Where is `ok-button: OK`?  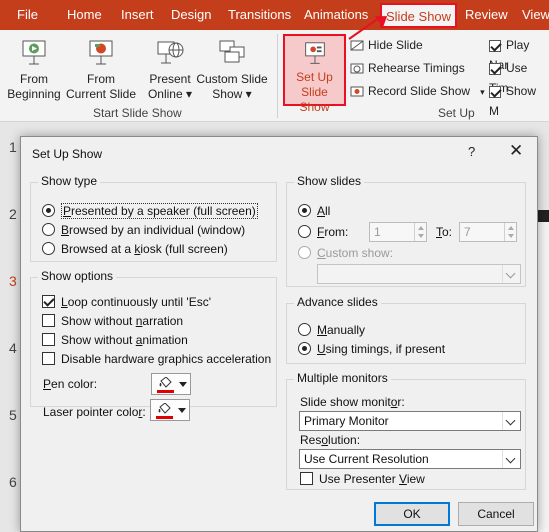 ok-button: OK is located at coordinates (412, 514).